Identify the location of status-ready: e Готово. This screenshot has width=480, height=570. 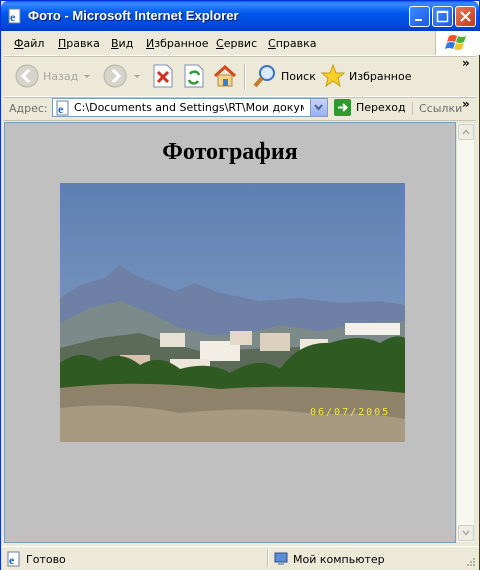
(36, 559).